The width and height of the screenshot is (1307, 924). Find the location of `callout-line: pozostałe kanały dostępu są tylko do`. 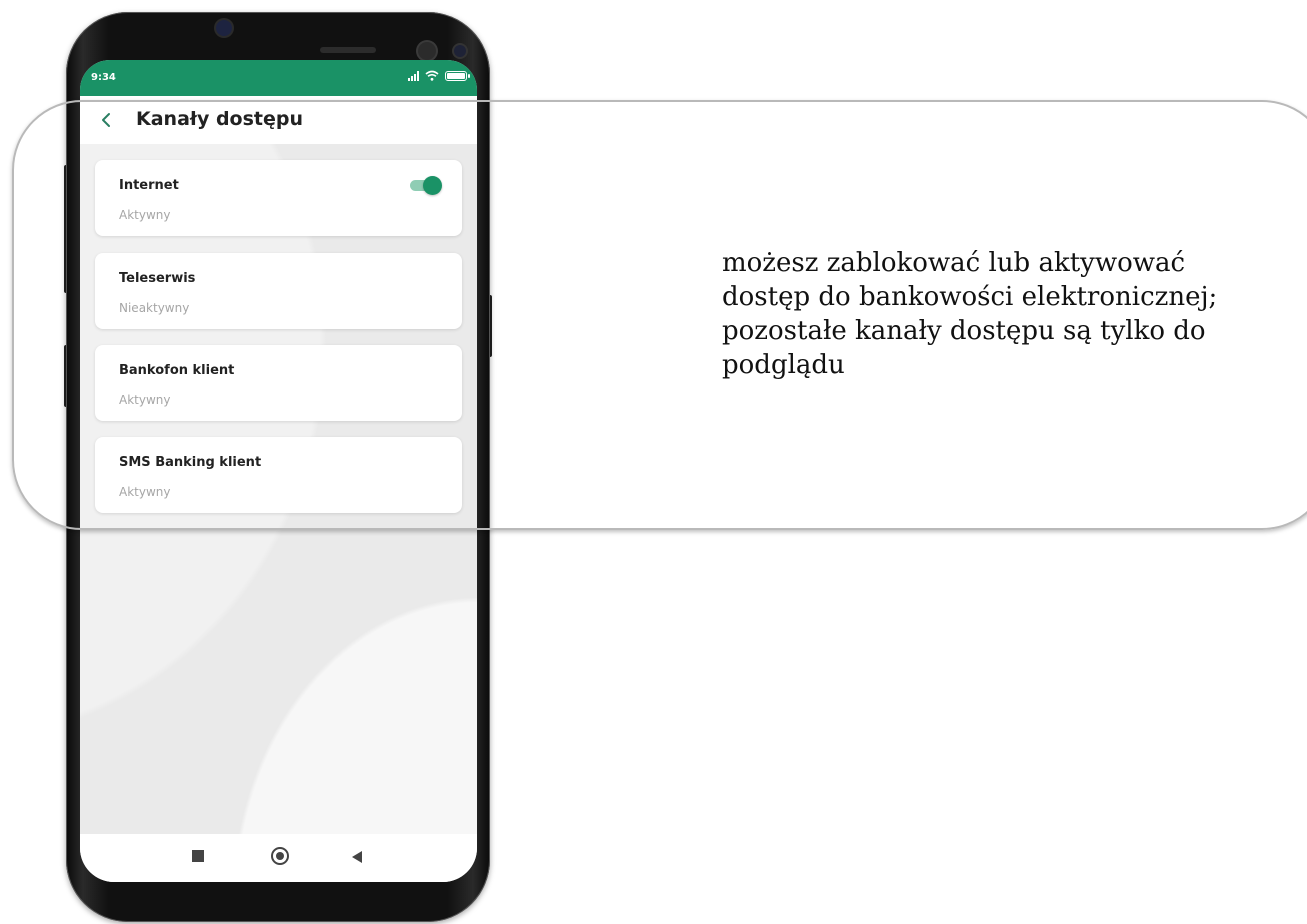

callout-line: pozostałe kanały dostępu są tylko do is located at coordinates (964, 331).